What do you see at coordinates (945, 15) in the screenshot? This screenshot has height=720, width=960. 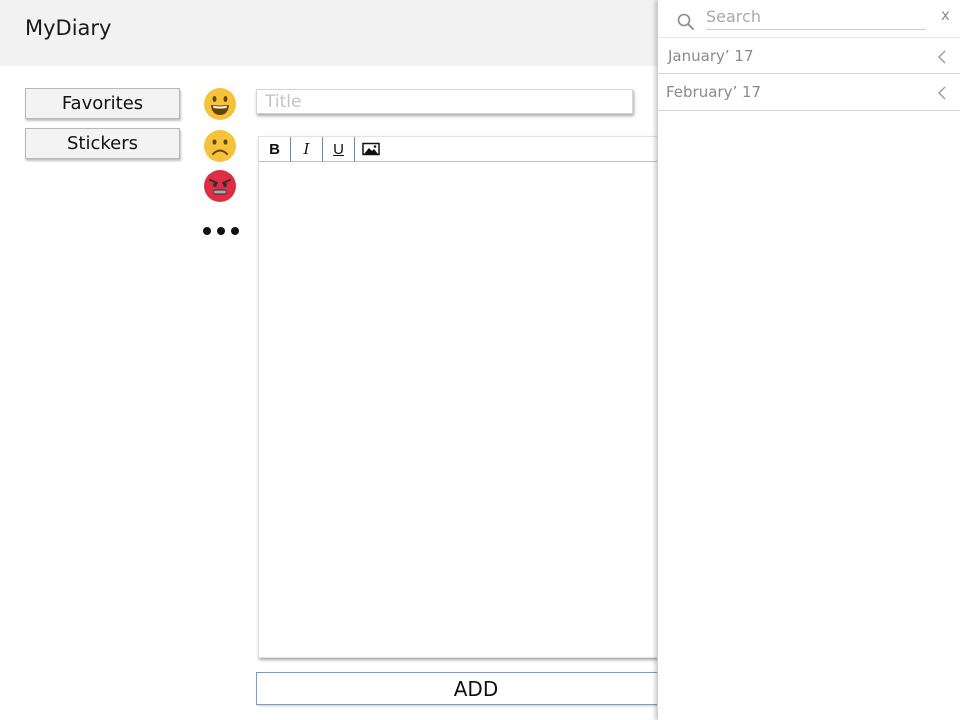 I see `close-icon: x` at bounding box center [945, 15].